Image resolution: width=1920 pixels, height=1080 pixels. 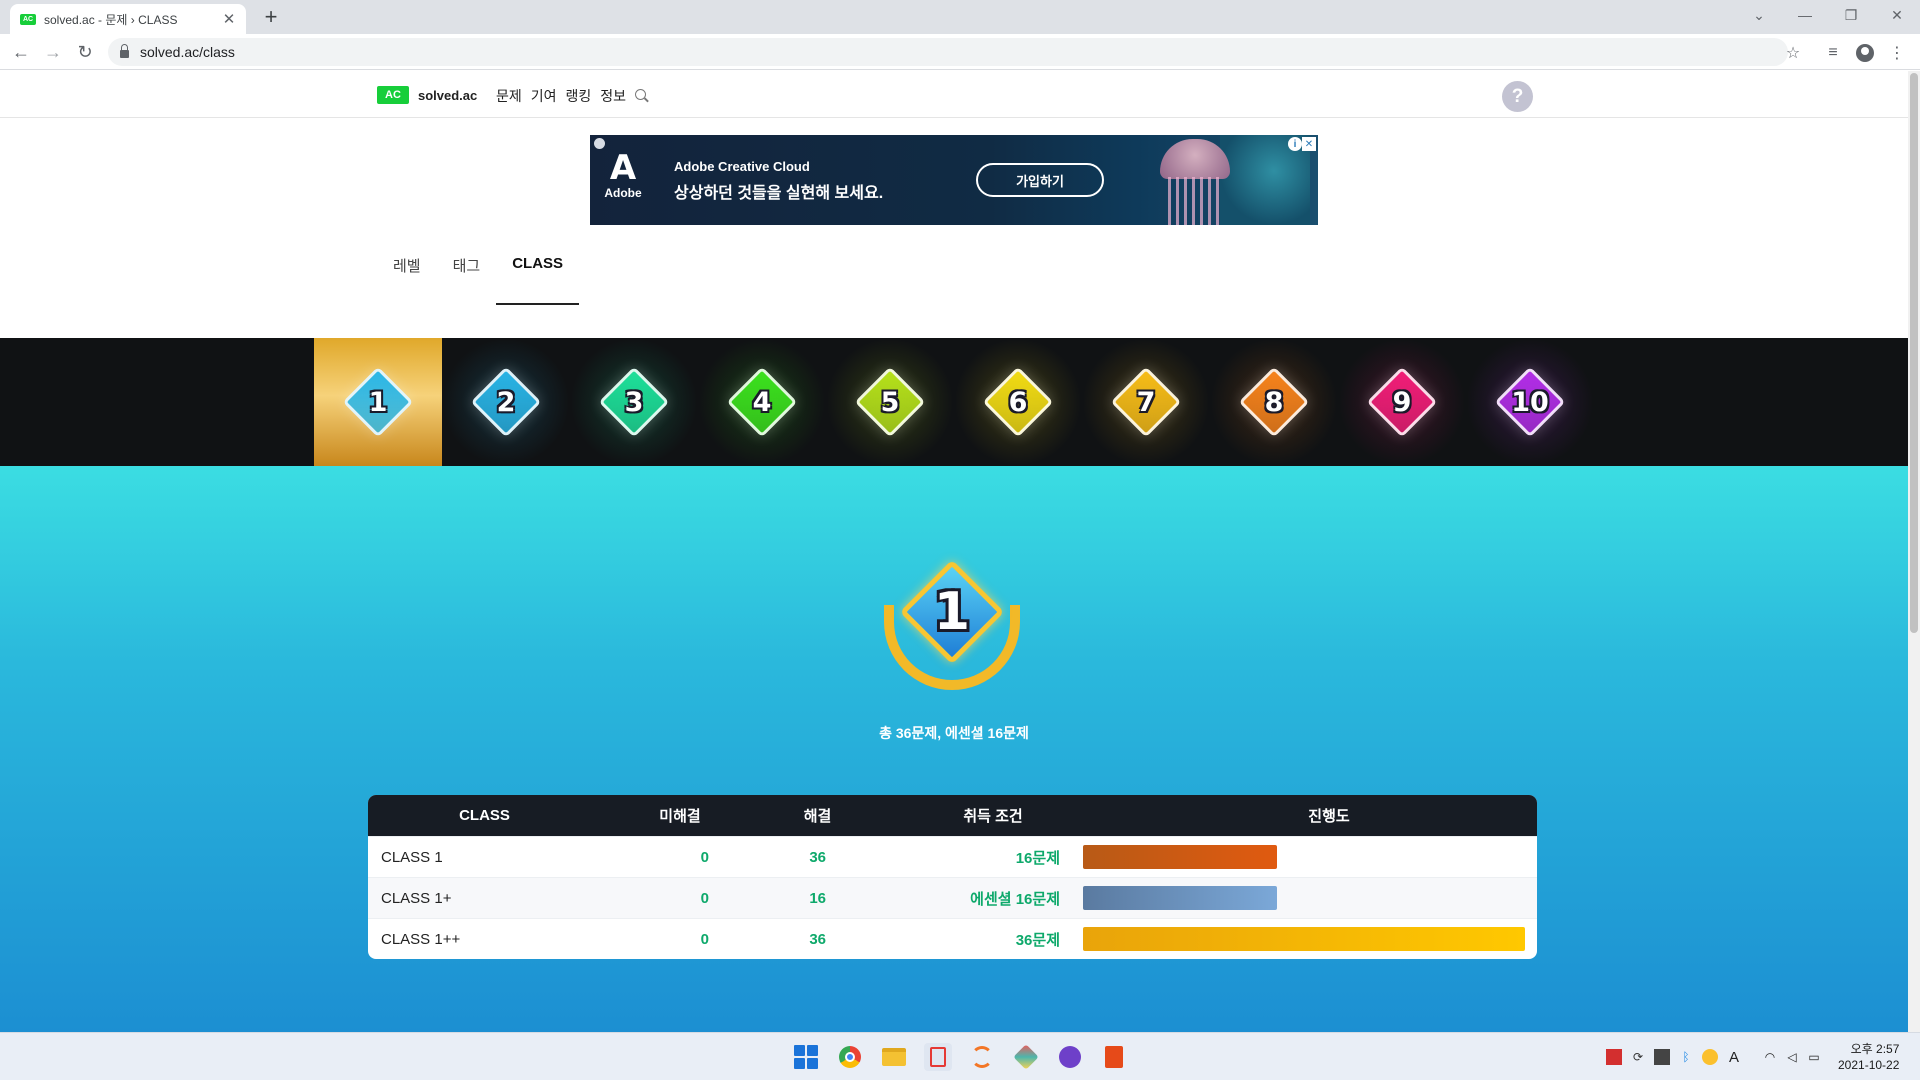 I want to click on brand-logo: AC solved.ac, so click(x=427, y=95).